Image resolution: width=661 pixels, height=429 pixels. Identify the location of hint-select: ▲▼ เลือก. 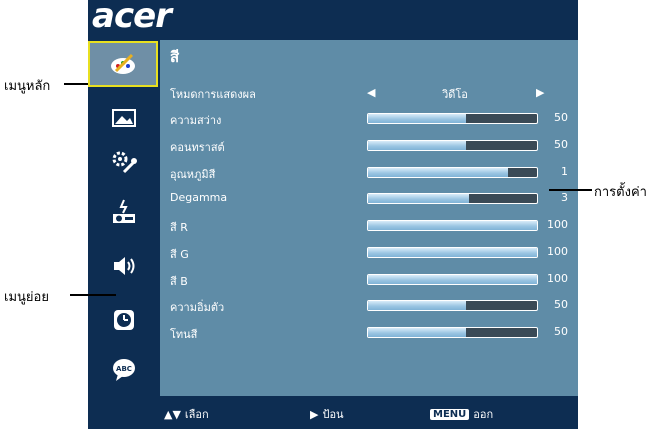
(186, 414).